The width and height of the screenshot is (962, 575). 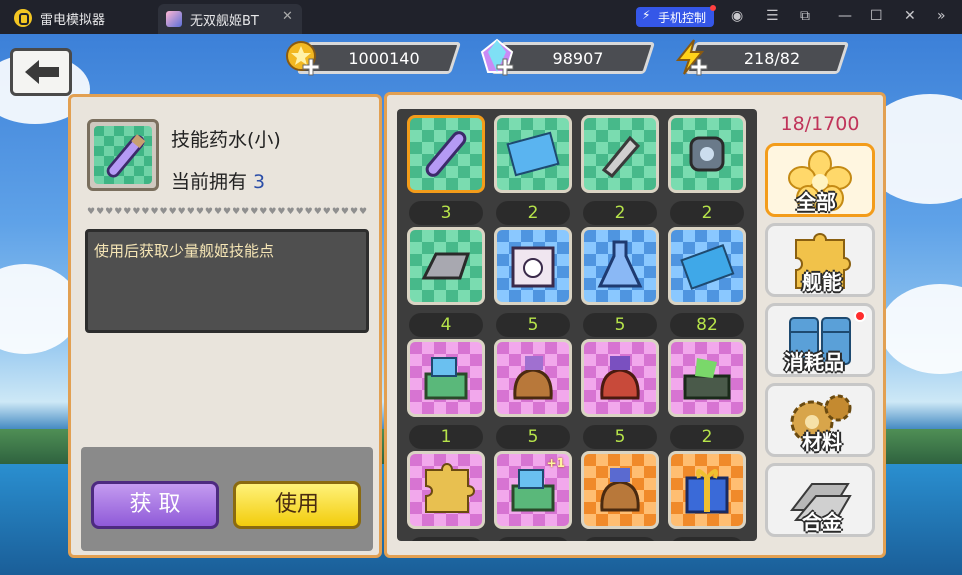 I want to click on engine-part-icon, so click(x=707, y=154).